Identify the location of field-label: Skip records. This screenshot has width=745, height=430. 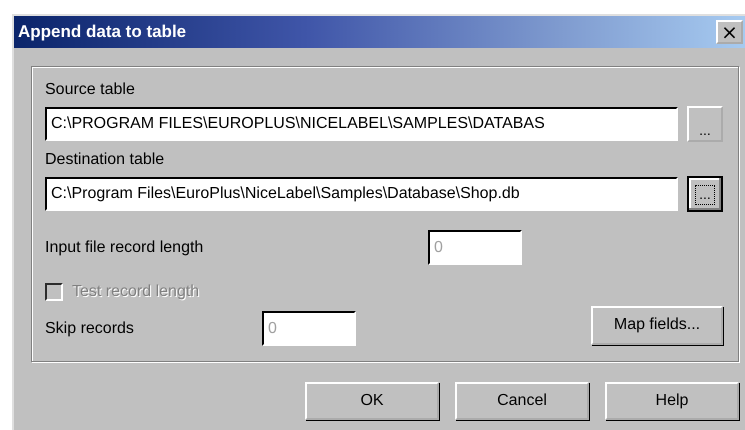
(90, 329).